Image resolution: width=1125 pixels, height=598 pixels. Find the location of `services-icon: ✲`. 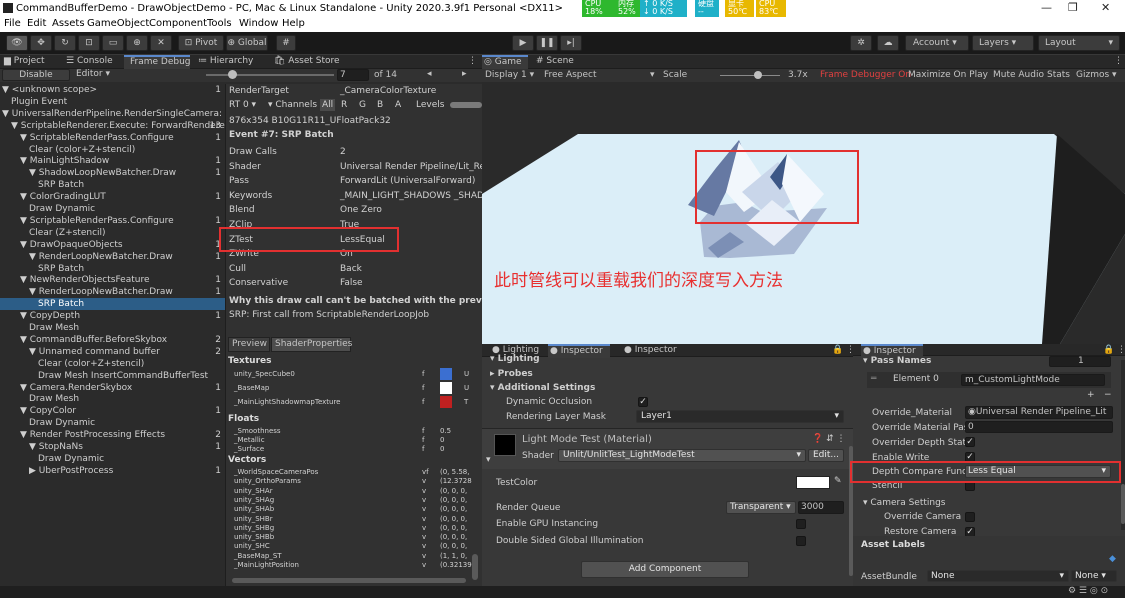

services-icon: ✲ is located at coordinates (861, 43).